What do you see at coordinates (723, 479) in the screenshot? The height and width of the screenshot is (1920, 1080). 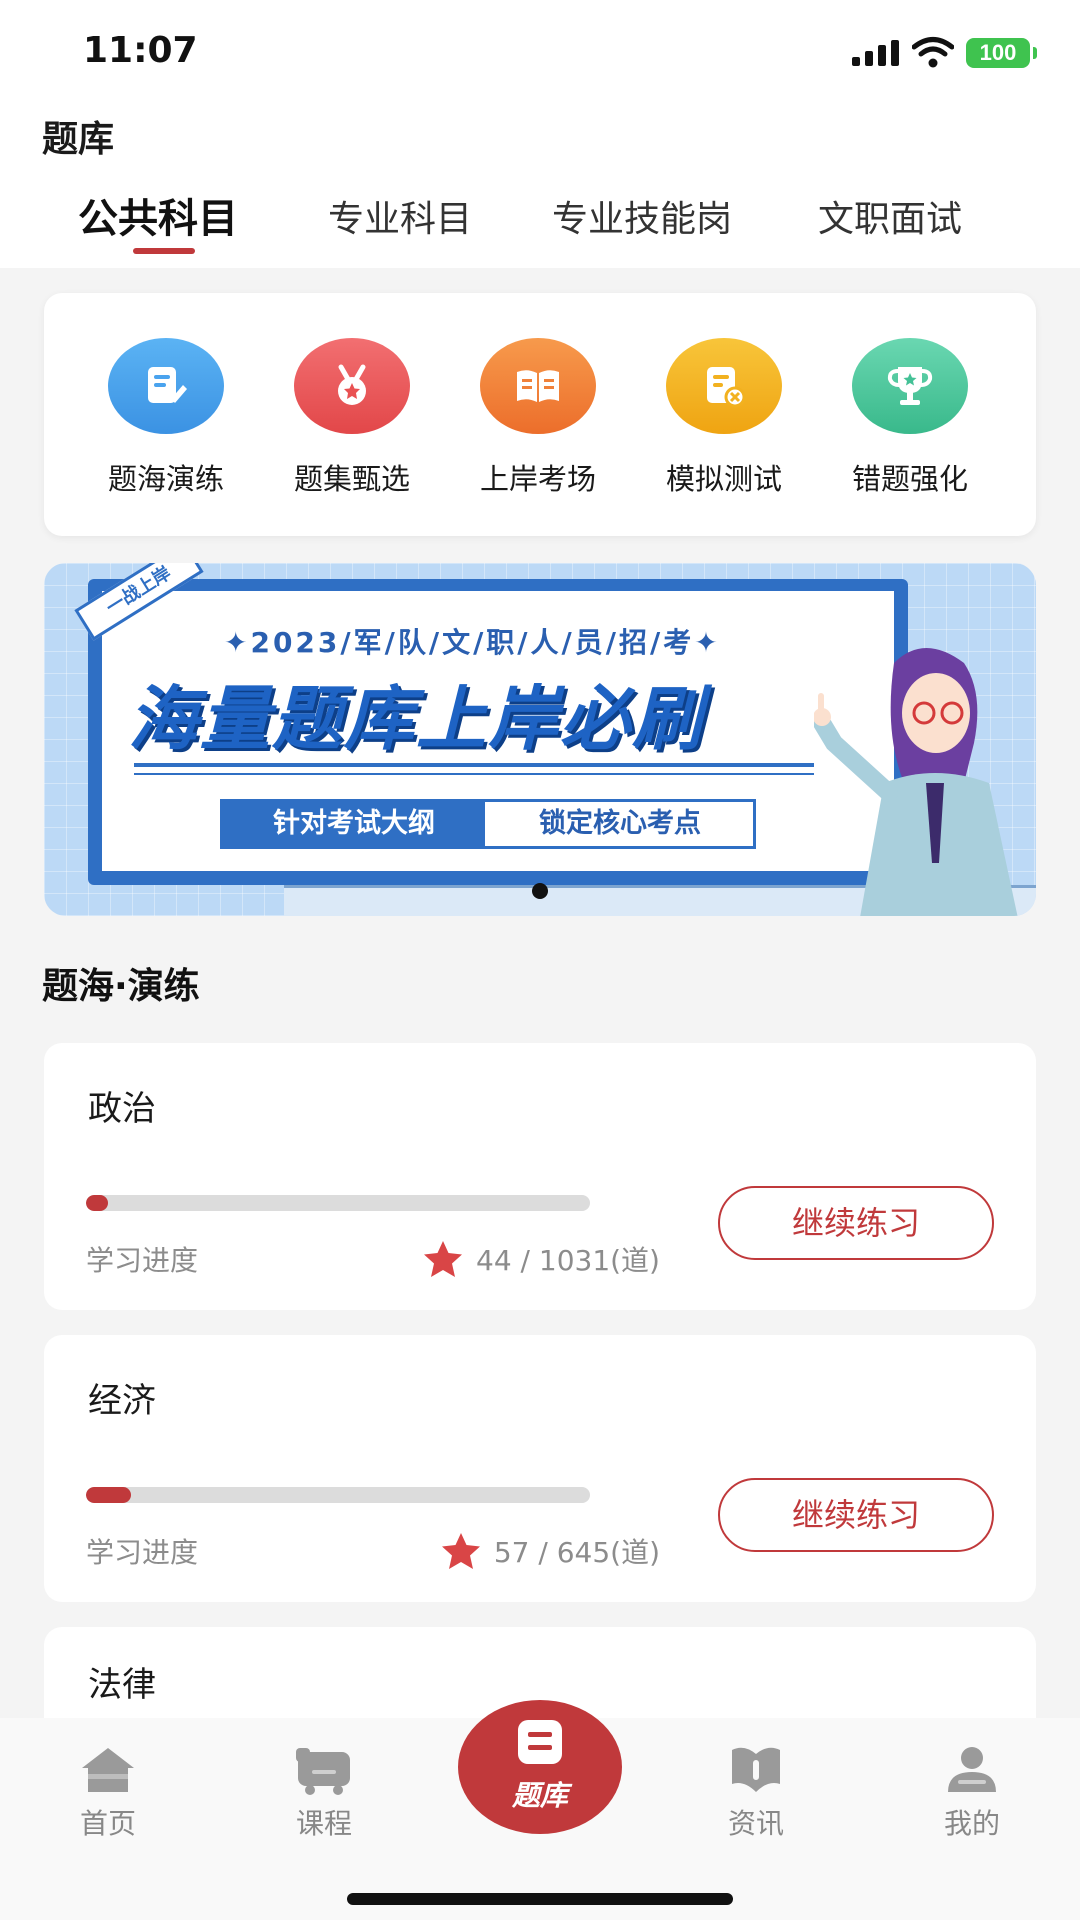 I see `feature-label: 模拟测试` at bounding box center [723, 479].